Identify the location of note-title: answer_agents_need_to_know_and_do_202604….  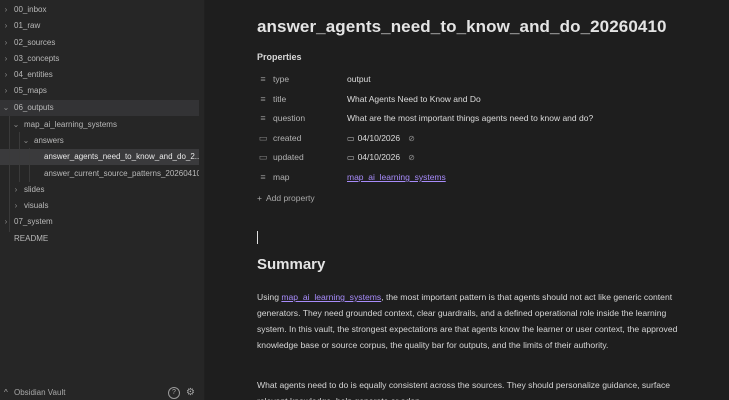
(462, 27).